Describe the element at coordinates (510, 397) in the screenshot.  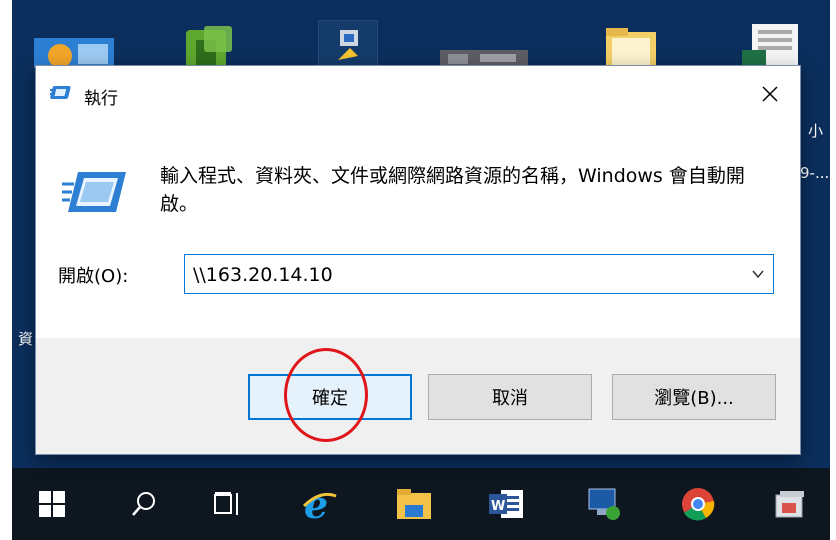
I see `cancel-button: 取消` at that location.